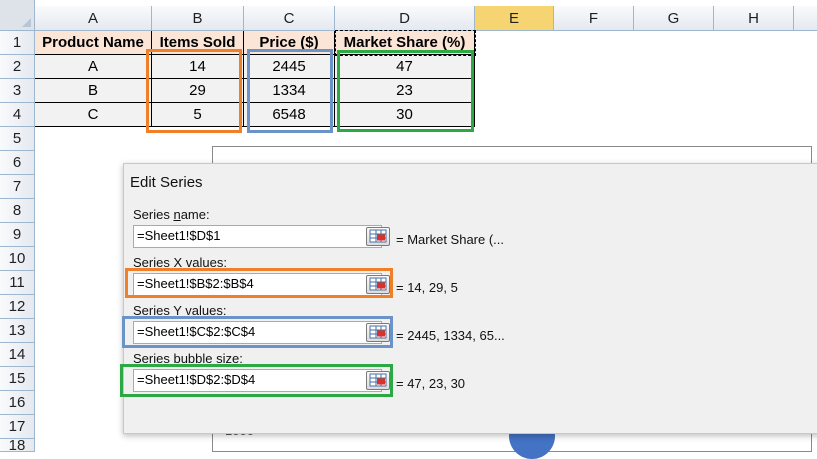 The width and height of the screenshot is (817, 459). I want to click on column-header-e: E, so click(514, 18).